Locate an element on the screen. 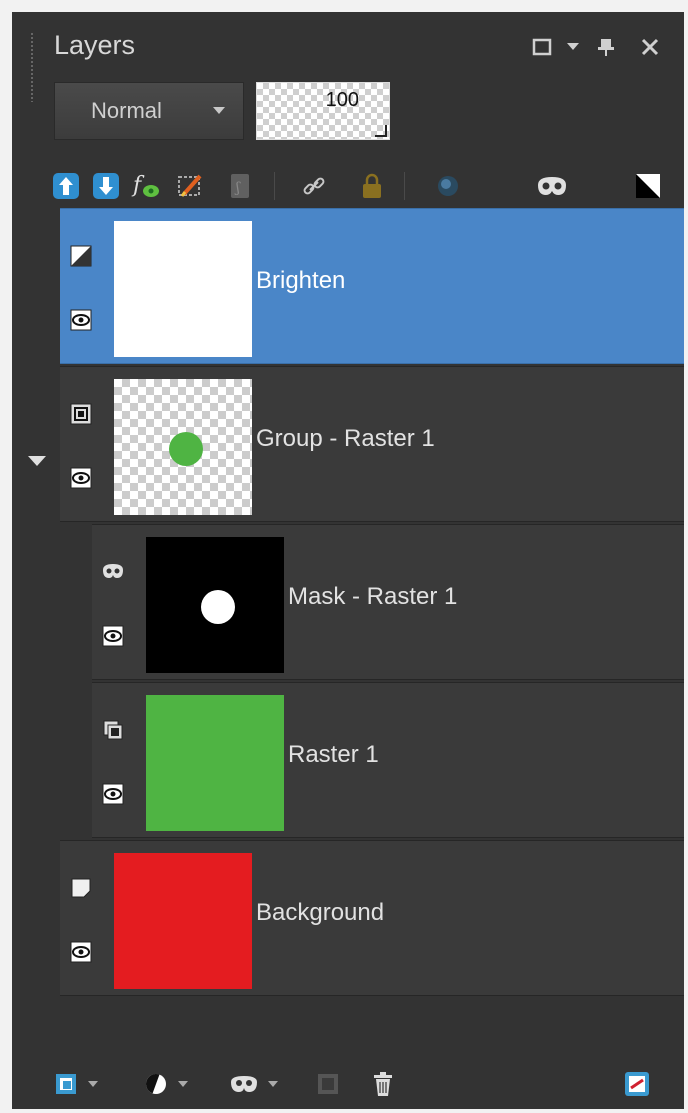 The image size is (688, 1113). layer-row-background: Background is located at coordinates (372, 918).